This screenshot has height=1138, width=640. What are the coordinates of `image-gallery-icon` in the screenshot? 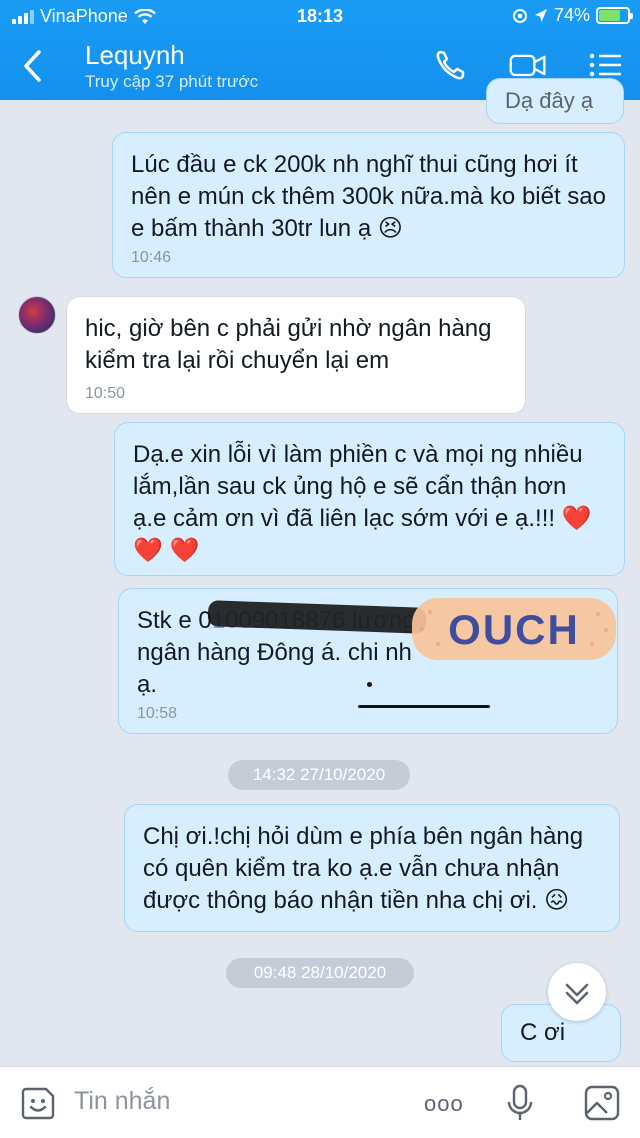 It's located at (602, 1103).